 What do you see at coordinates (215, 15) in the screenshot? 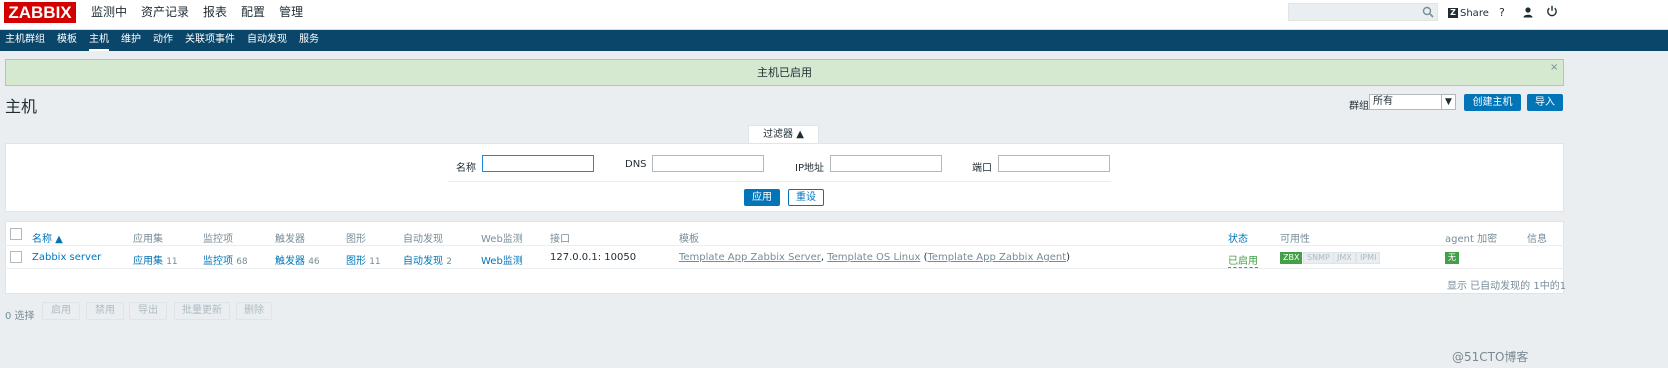
I see `menu-reports: 报表` at bounding box center [215, 15].